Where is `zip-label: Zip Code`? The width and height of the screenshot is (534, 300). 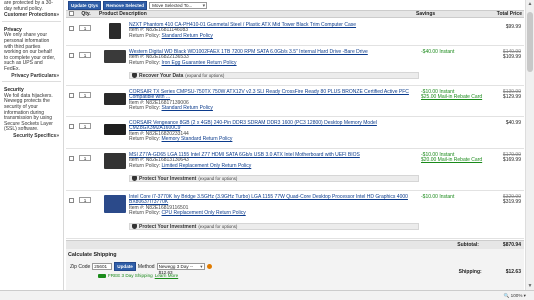
zip-label: Zip Code is located at coordinates (80, 266).